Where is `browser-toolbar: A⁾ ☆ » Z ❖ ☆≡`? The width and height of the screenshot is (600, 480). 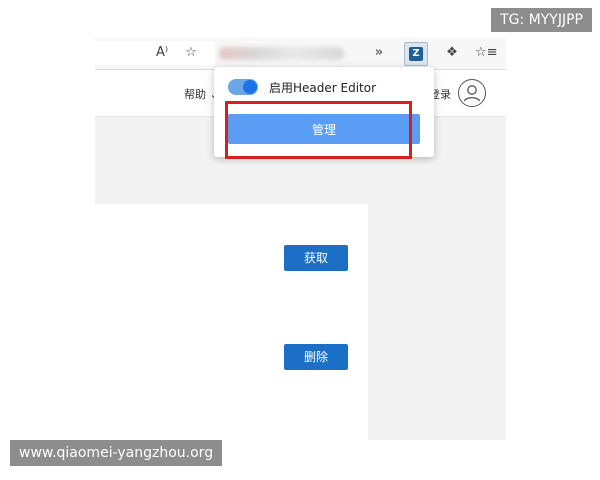 browser-toolbar: A⁾ ☆ » Z ❖ ☆≡ is located at coordinates (300, 54).